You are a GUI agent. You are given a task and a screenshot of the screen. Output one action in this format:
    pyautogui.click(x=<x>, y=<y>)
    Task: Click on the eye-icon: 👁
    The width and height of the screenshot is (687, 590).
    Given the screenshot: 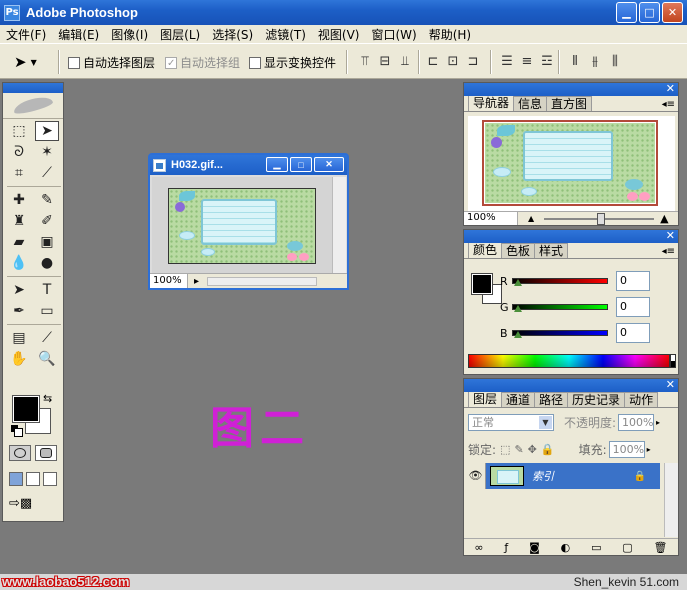 What is the action you would take?
    pyautogui.click(x=476, y=476)
    